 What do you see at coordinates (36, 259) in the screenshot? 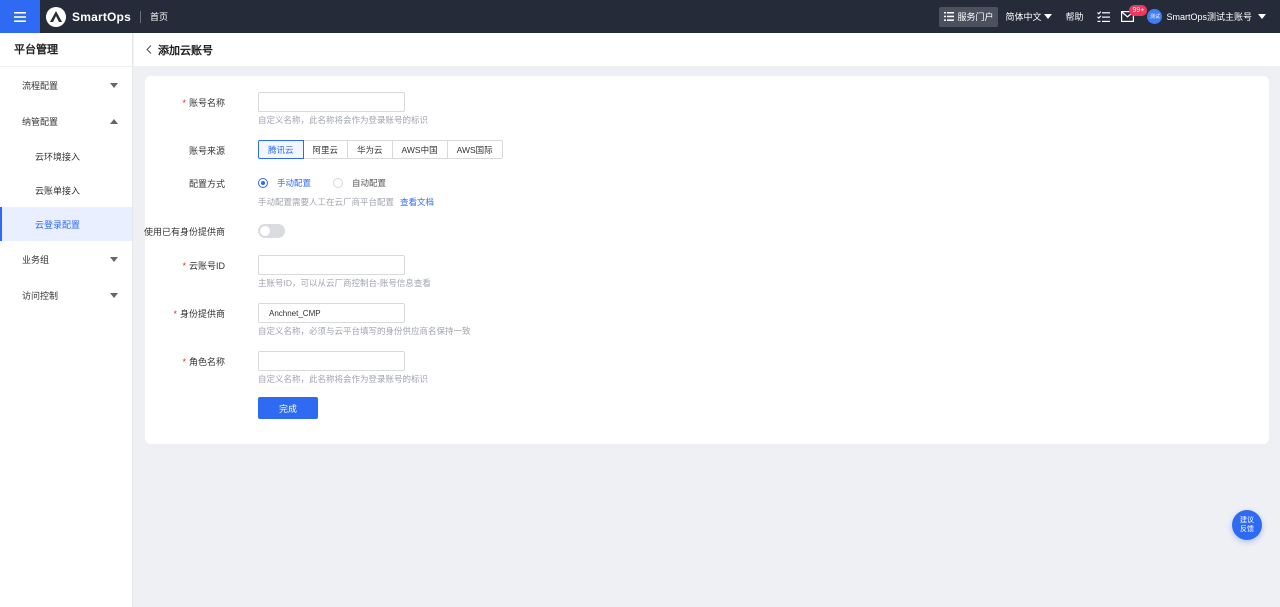
I see `sidebar-group-label: 业务组` at bounding box center [36, 259].